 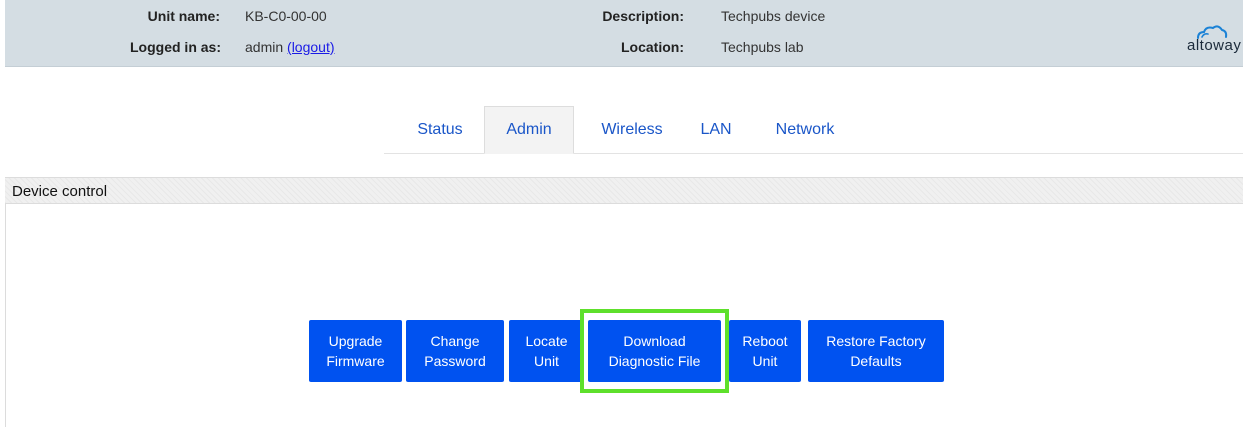 I want to click on logged-in-user: admin, so click(x=264, y=47).